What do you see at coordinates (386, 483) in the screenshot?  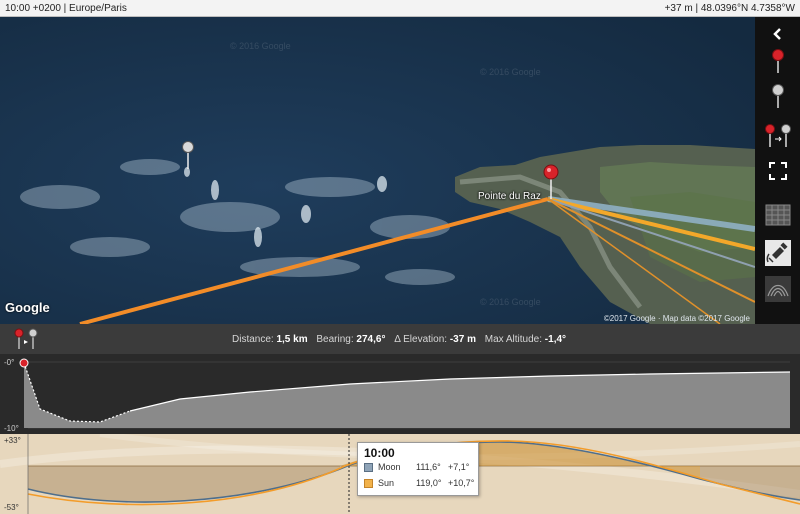 I see `sun-label: Sun` at bounding box center [386, 483].